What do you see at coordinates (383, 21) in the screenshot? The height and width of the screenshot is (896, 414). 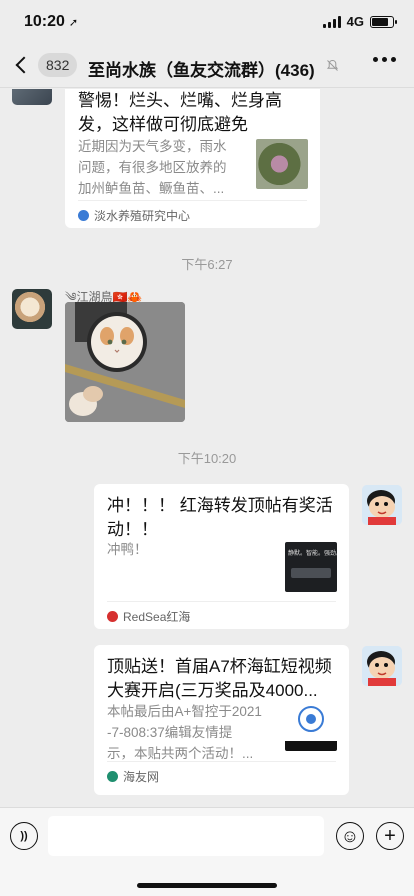 I see `battery-icon` at bounding box center [383, 21].